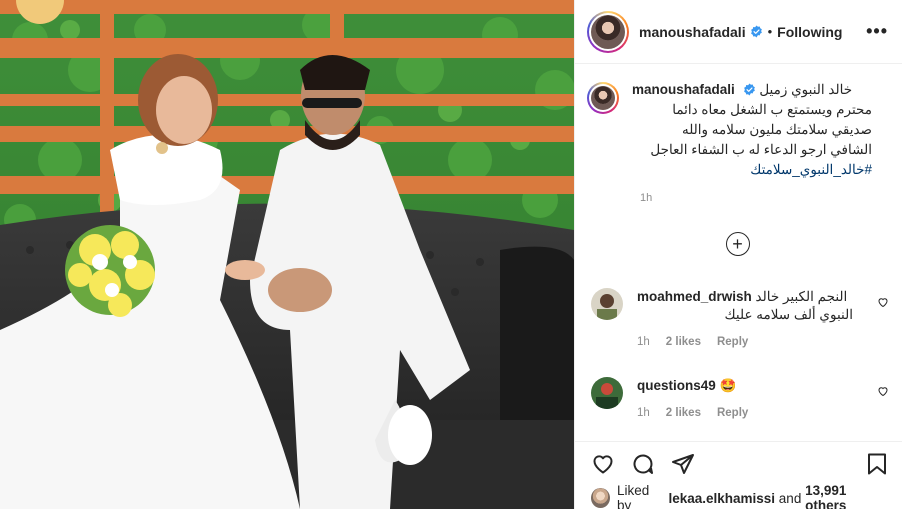 The width and height of the screenshot is (902, 509). I want to click on caption-username: manoushafadali, so click(683, 89).